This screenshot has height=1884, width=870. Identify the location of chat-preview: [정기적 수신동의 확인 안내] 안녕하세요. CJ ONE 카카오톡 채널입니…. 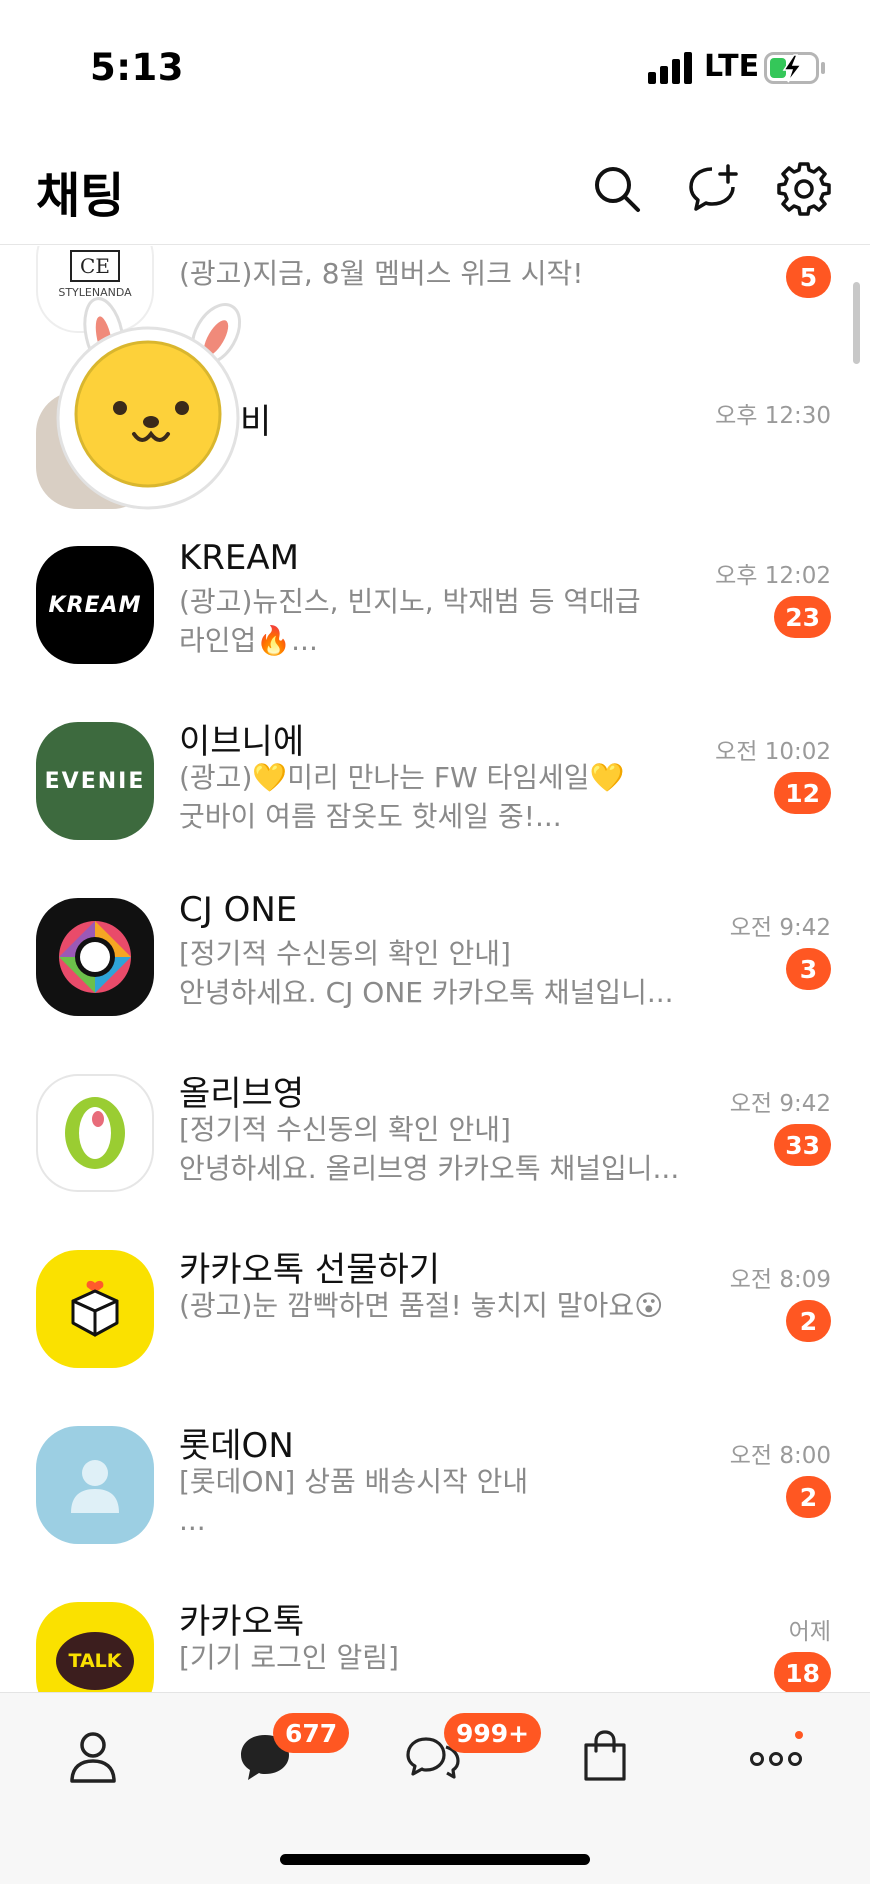
(426, 973).